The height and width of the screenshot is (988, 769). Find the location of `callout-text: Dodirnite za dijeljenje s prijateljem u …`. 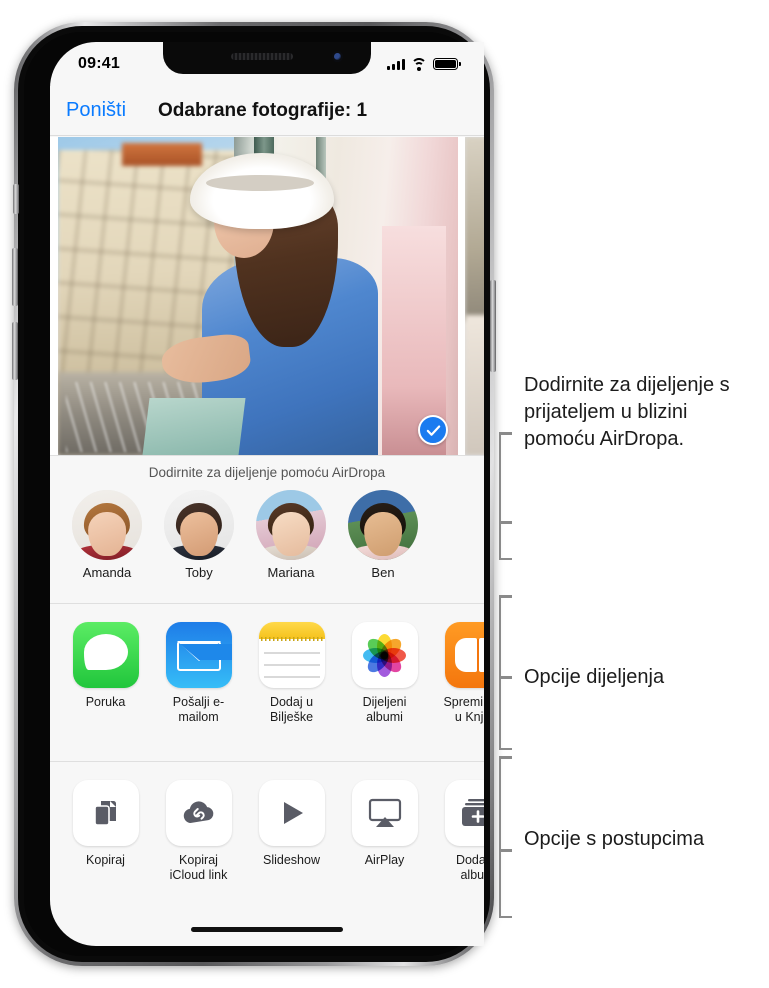

callout-text: Dodirnite za dijeljenje s prijateljem u … is located at coordinates (627, 412).